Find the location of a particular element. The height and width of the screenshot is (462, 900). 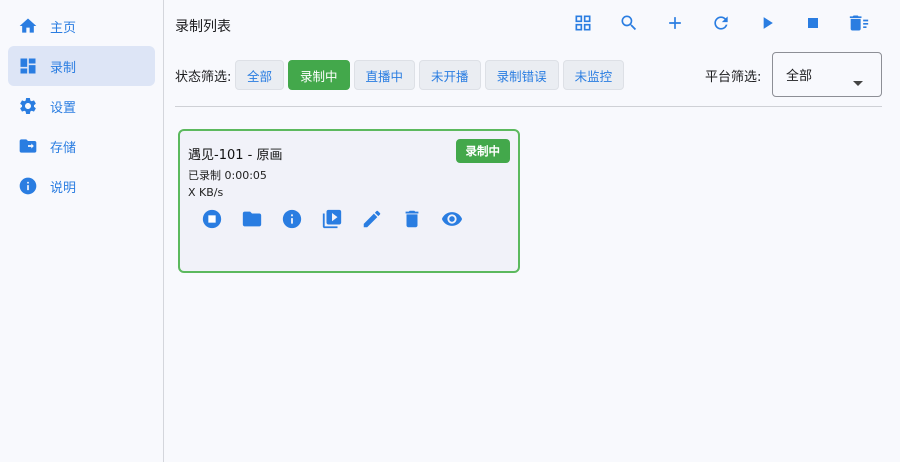

sidebar-item-label: 存储 is located at coordinates (63, 148).